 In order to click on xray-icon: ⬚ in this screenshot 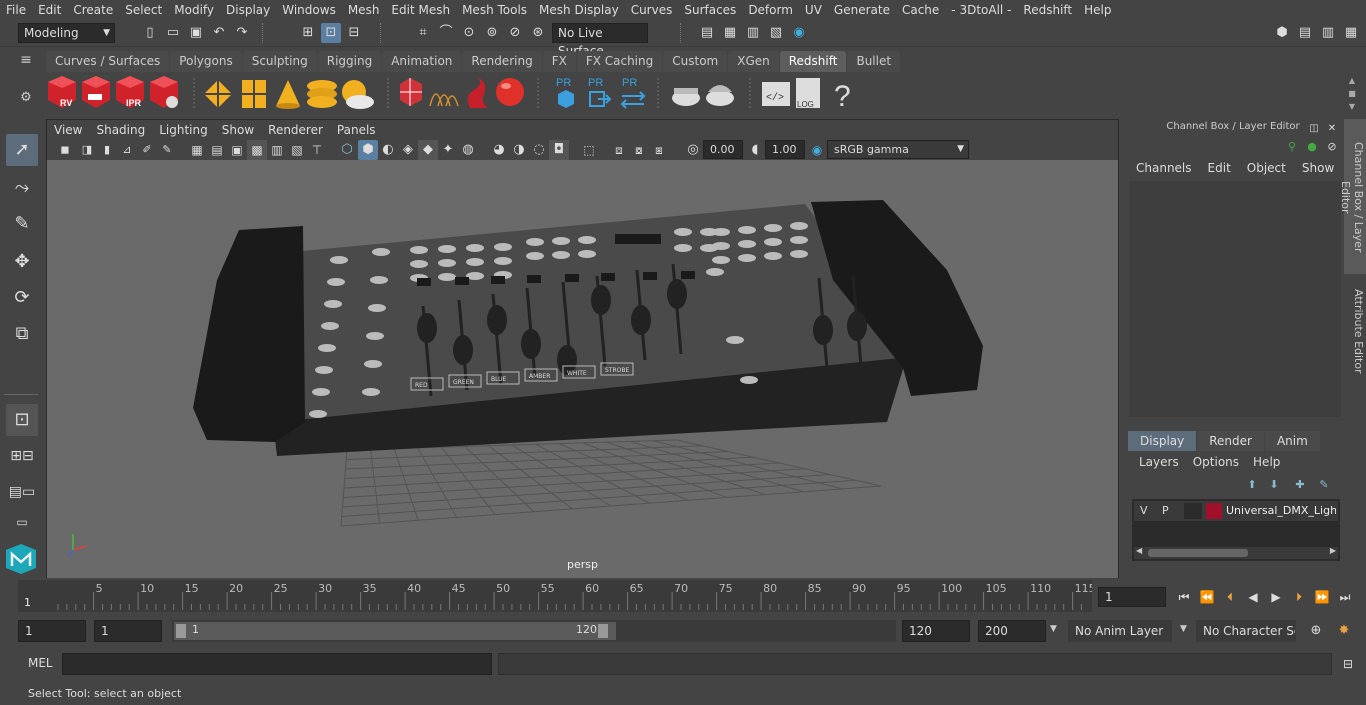, I will do `click(589, 150)`.